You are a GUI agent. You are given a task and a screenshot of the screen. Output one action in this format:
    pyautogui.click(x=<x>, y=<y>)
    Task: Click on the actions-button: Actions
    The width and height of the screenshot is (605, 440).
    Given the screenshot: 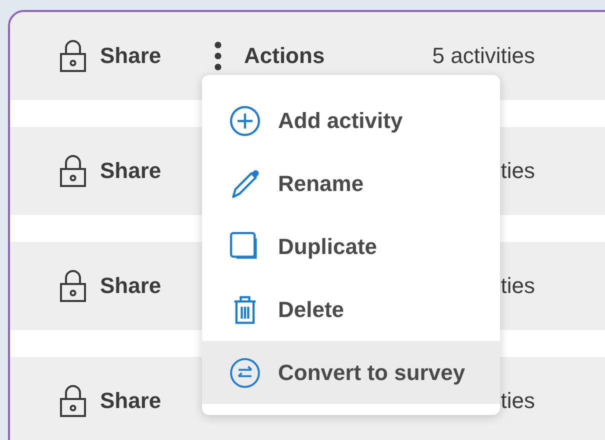 What is the action you would take?
    pyautogui.click(x=269, y=56)
    